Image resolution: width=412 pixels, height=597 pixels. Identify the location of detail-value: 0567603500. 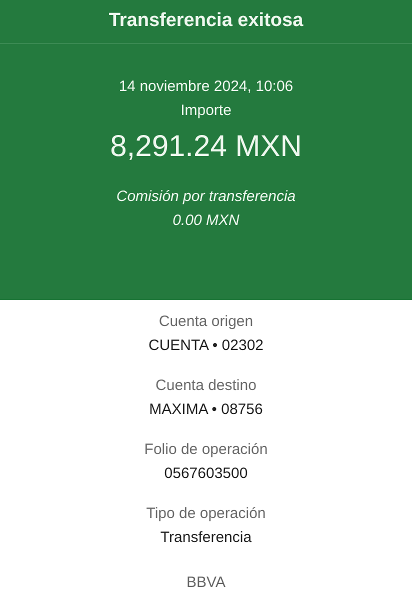
(206, 474).